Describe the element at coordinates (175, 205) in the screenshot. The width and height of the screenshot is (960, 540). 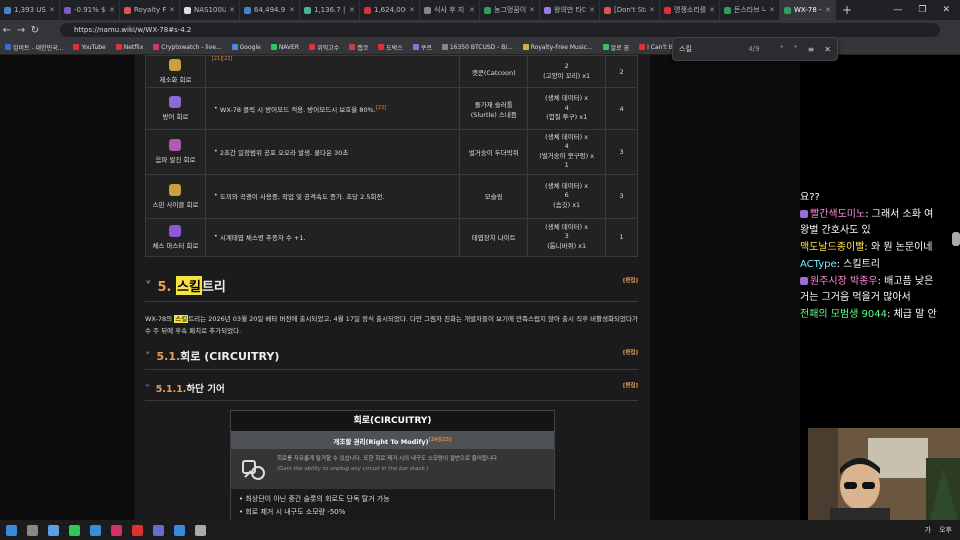
I see `skill-name: 스핀 사이클 회로` at that location.